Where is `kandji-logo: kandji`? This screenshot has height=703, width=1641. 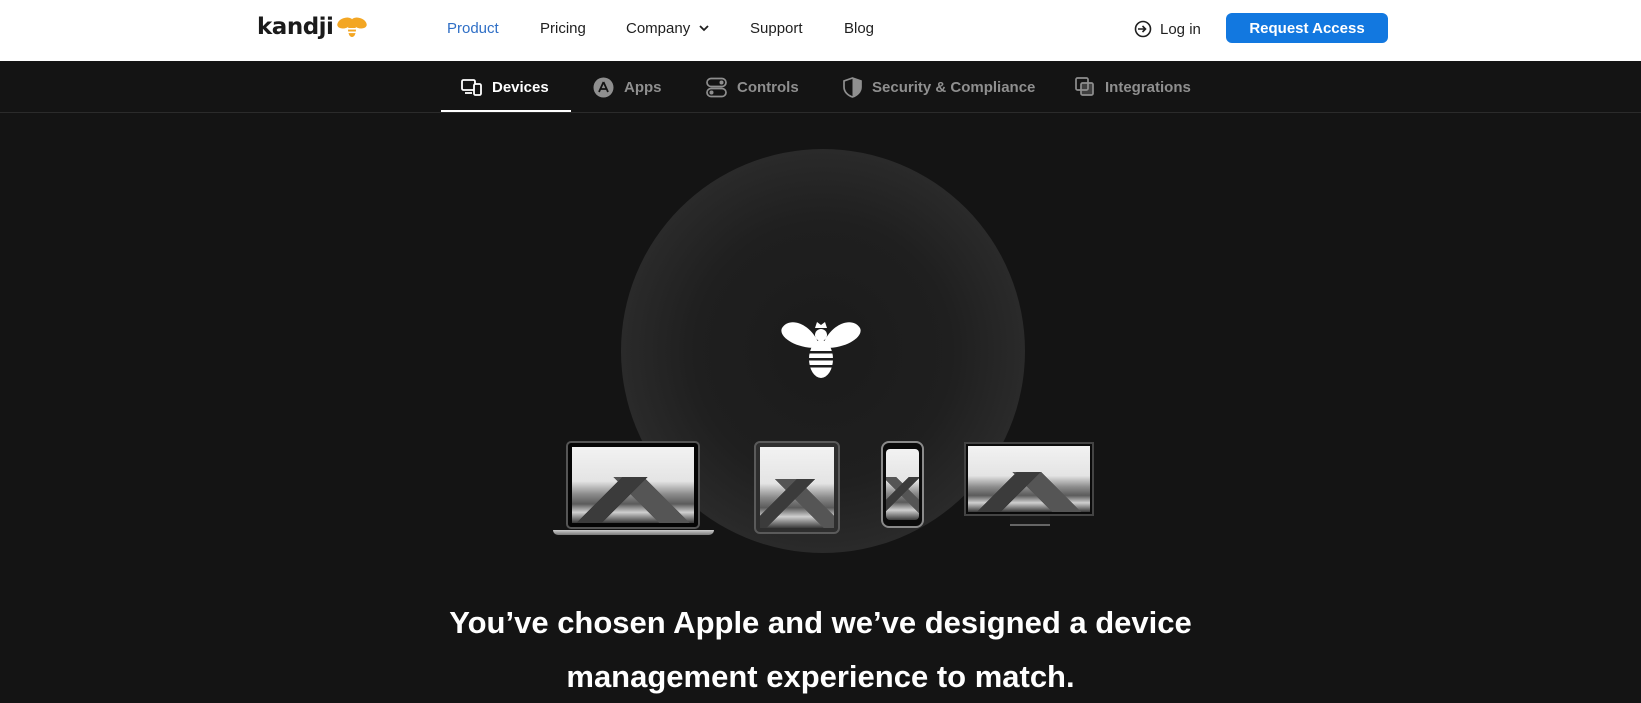
kandji-logo: kandji is located at coordinates (312, 27).